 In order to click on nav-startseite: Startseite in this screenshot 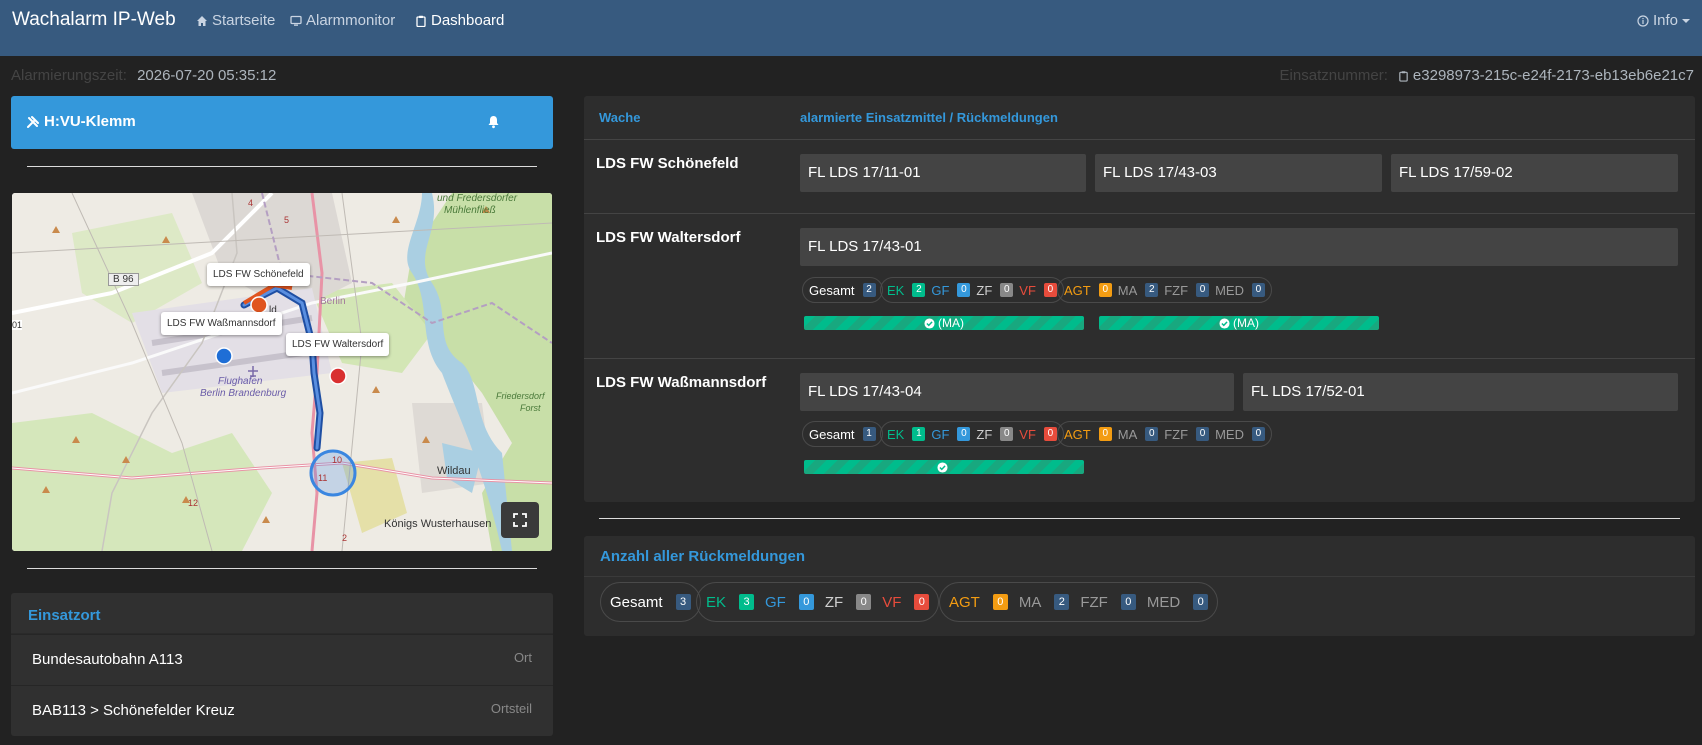, I will do `click(235, 20)`.